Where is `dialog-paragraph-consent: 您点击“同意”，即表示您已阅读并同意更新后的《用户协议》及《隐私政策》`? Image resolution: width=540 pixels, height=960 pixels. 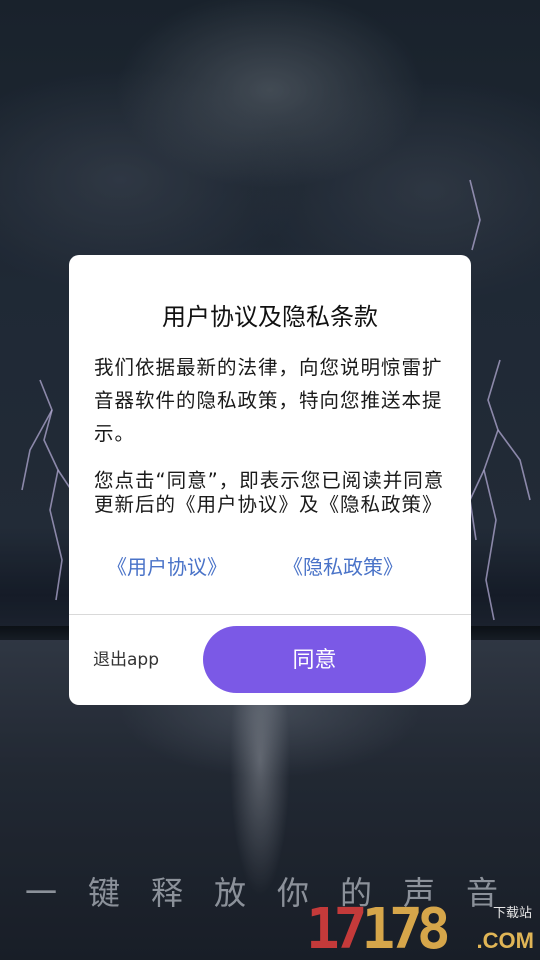 dialog-paragraph-consent: 您点击“同意”，即表示您已阅读并同意更新后的《用户协议》及《隐私政策》 is located at coordinates (269, 492).